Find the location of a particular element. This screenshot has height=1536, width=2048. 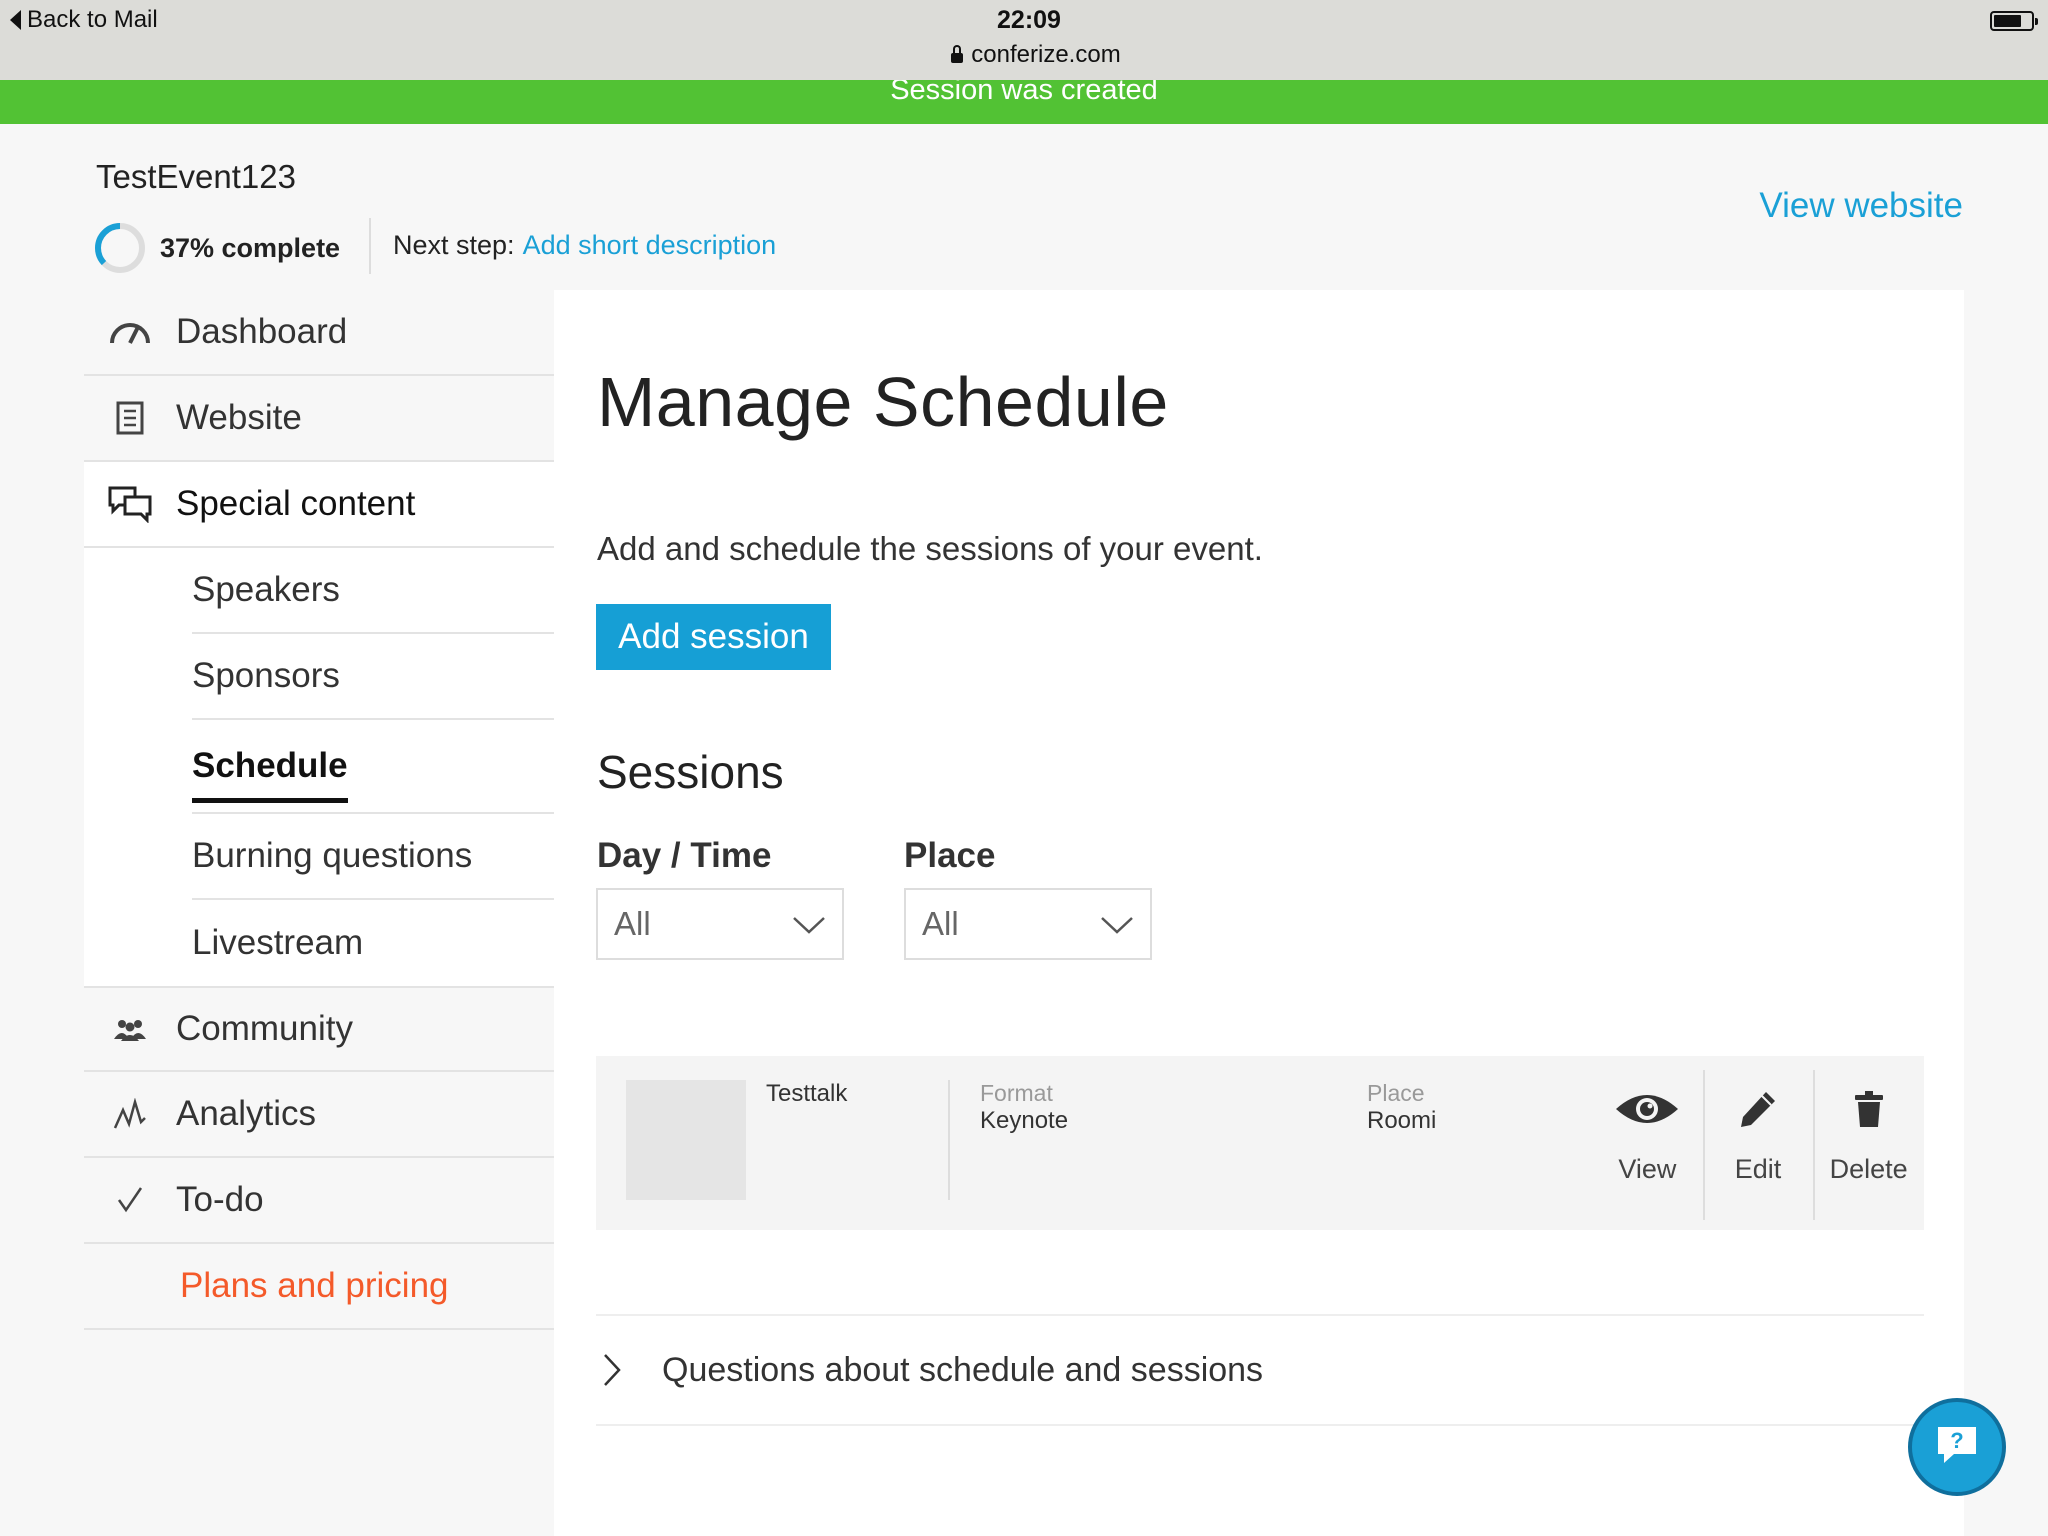

subitem-label: Schedule is located at coordinates (270, 774).